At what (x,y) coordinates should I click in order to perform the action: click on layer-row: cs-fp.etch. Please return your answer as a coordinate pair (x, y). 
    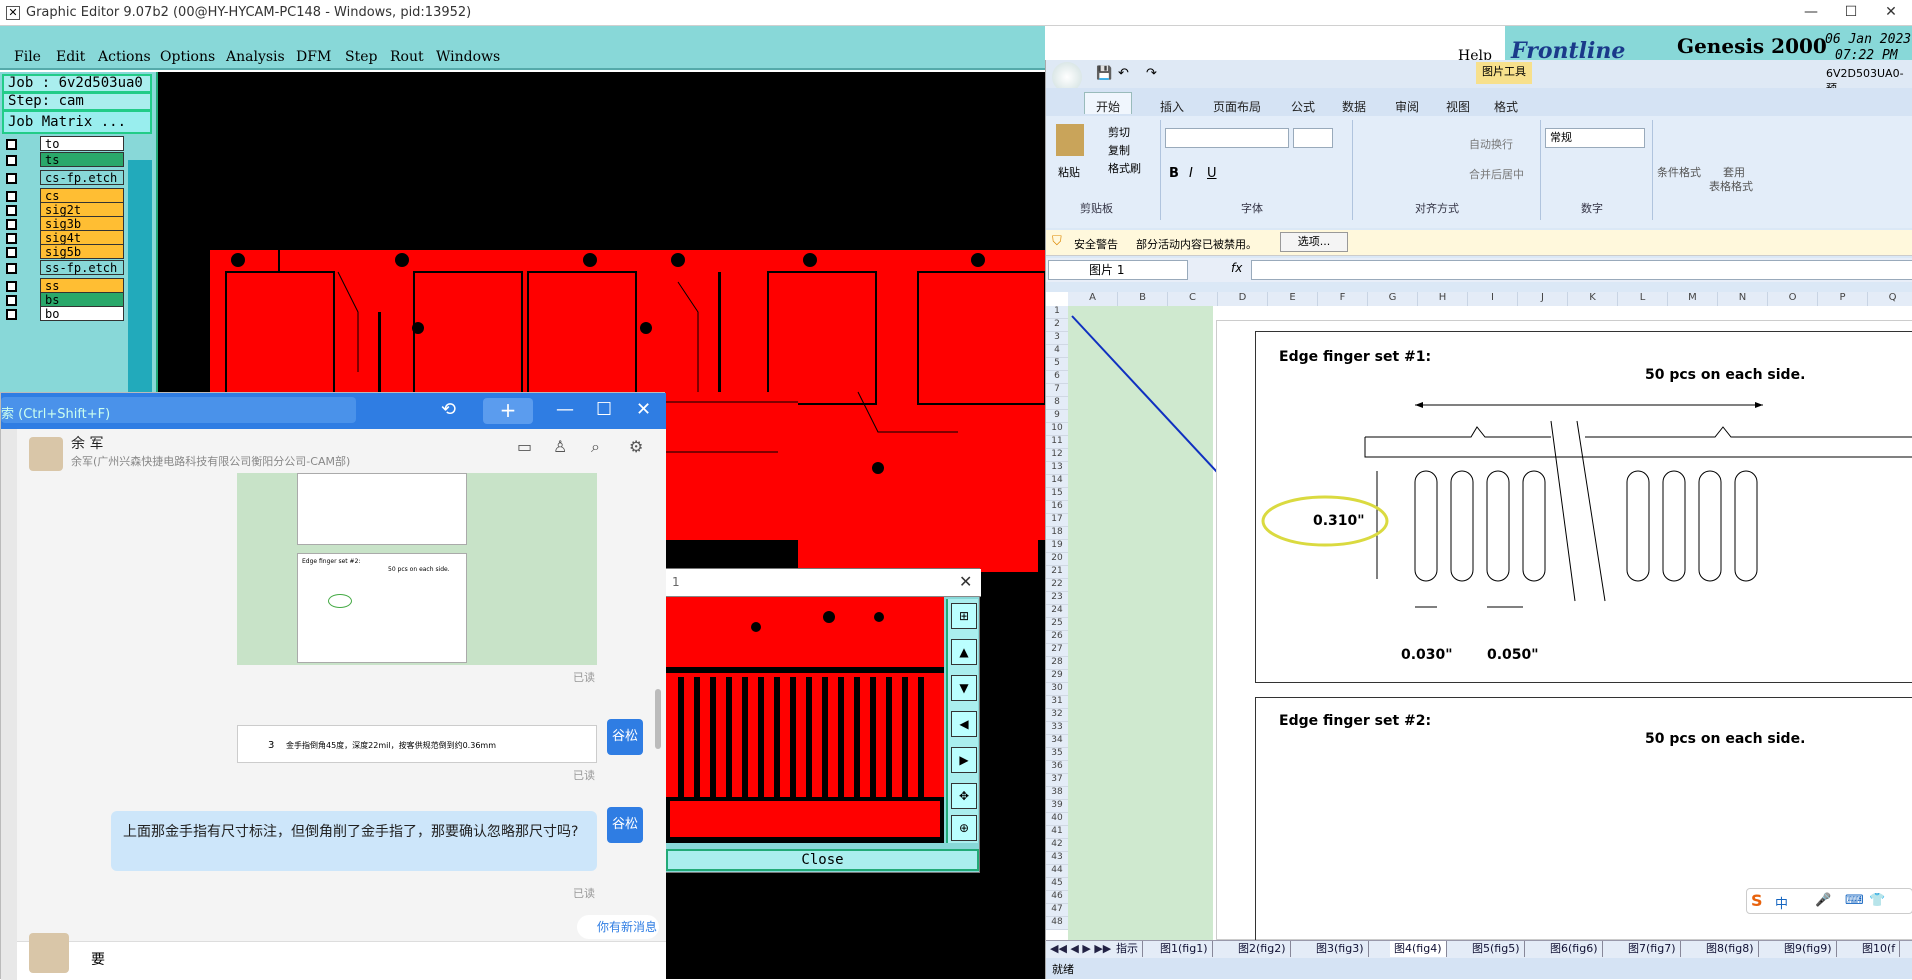
    Looking at the image, I should click on (64, 178).